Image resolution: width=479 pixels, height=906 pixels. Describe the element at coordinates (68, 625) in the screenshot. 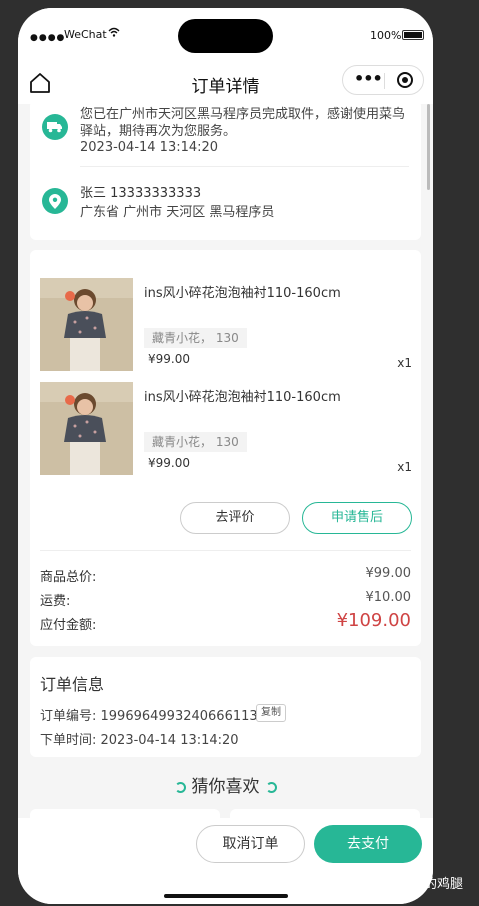

I see `pay-label: 应付金额:` at that location.